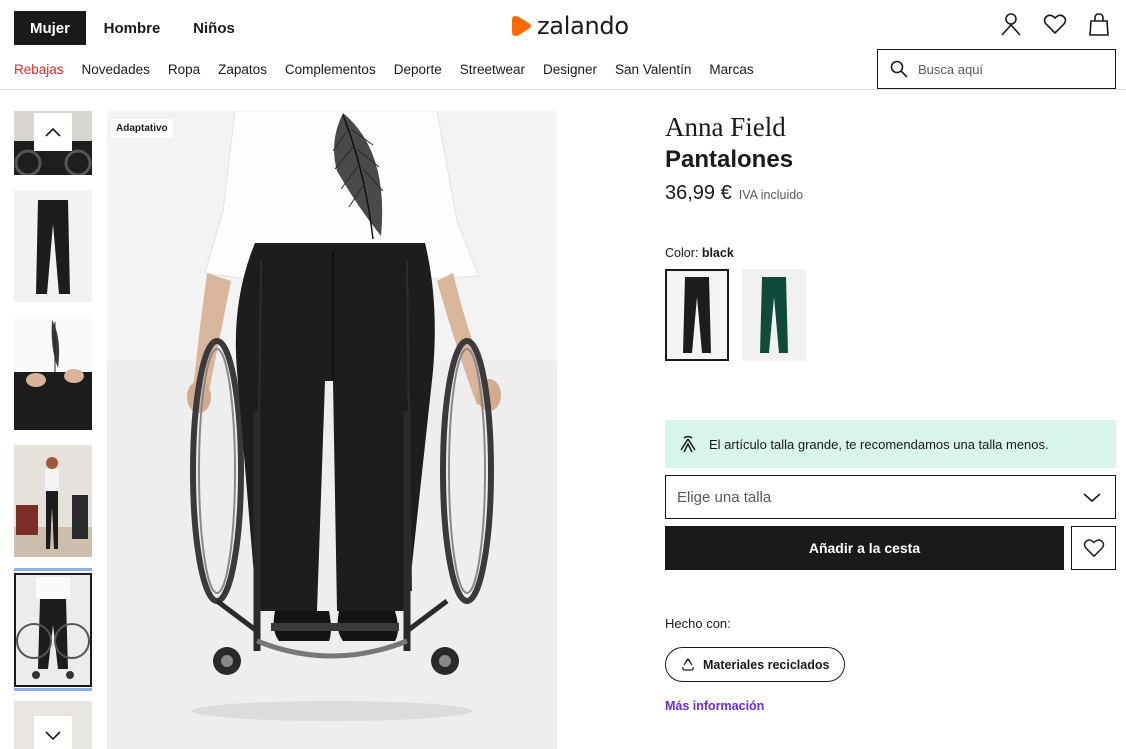 The image size is (1126, 749). What do you see at coordinates (116, 69) in the screenshot?
I see `nav-novedades: Novedades` at bounding box center [116, 69].